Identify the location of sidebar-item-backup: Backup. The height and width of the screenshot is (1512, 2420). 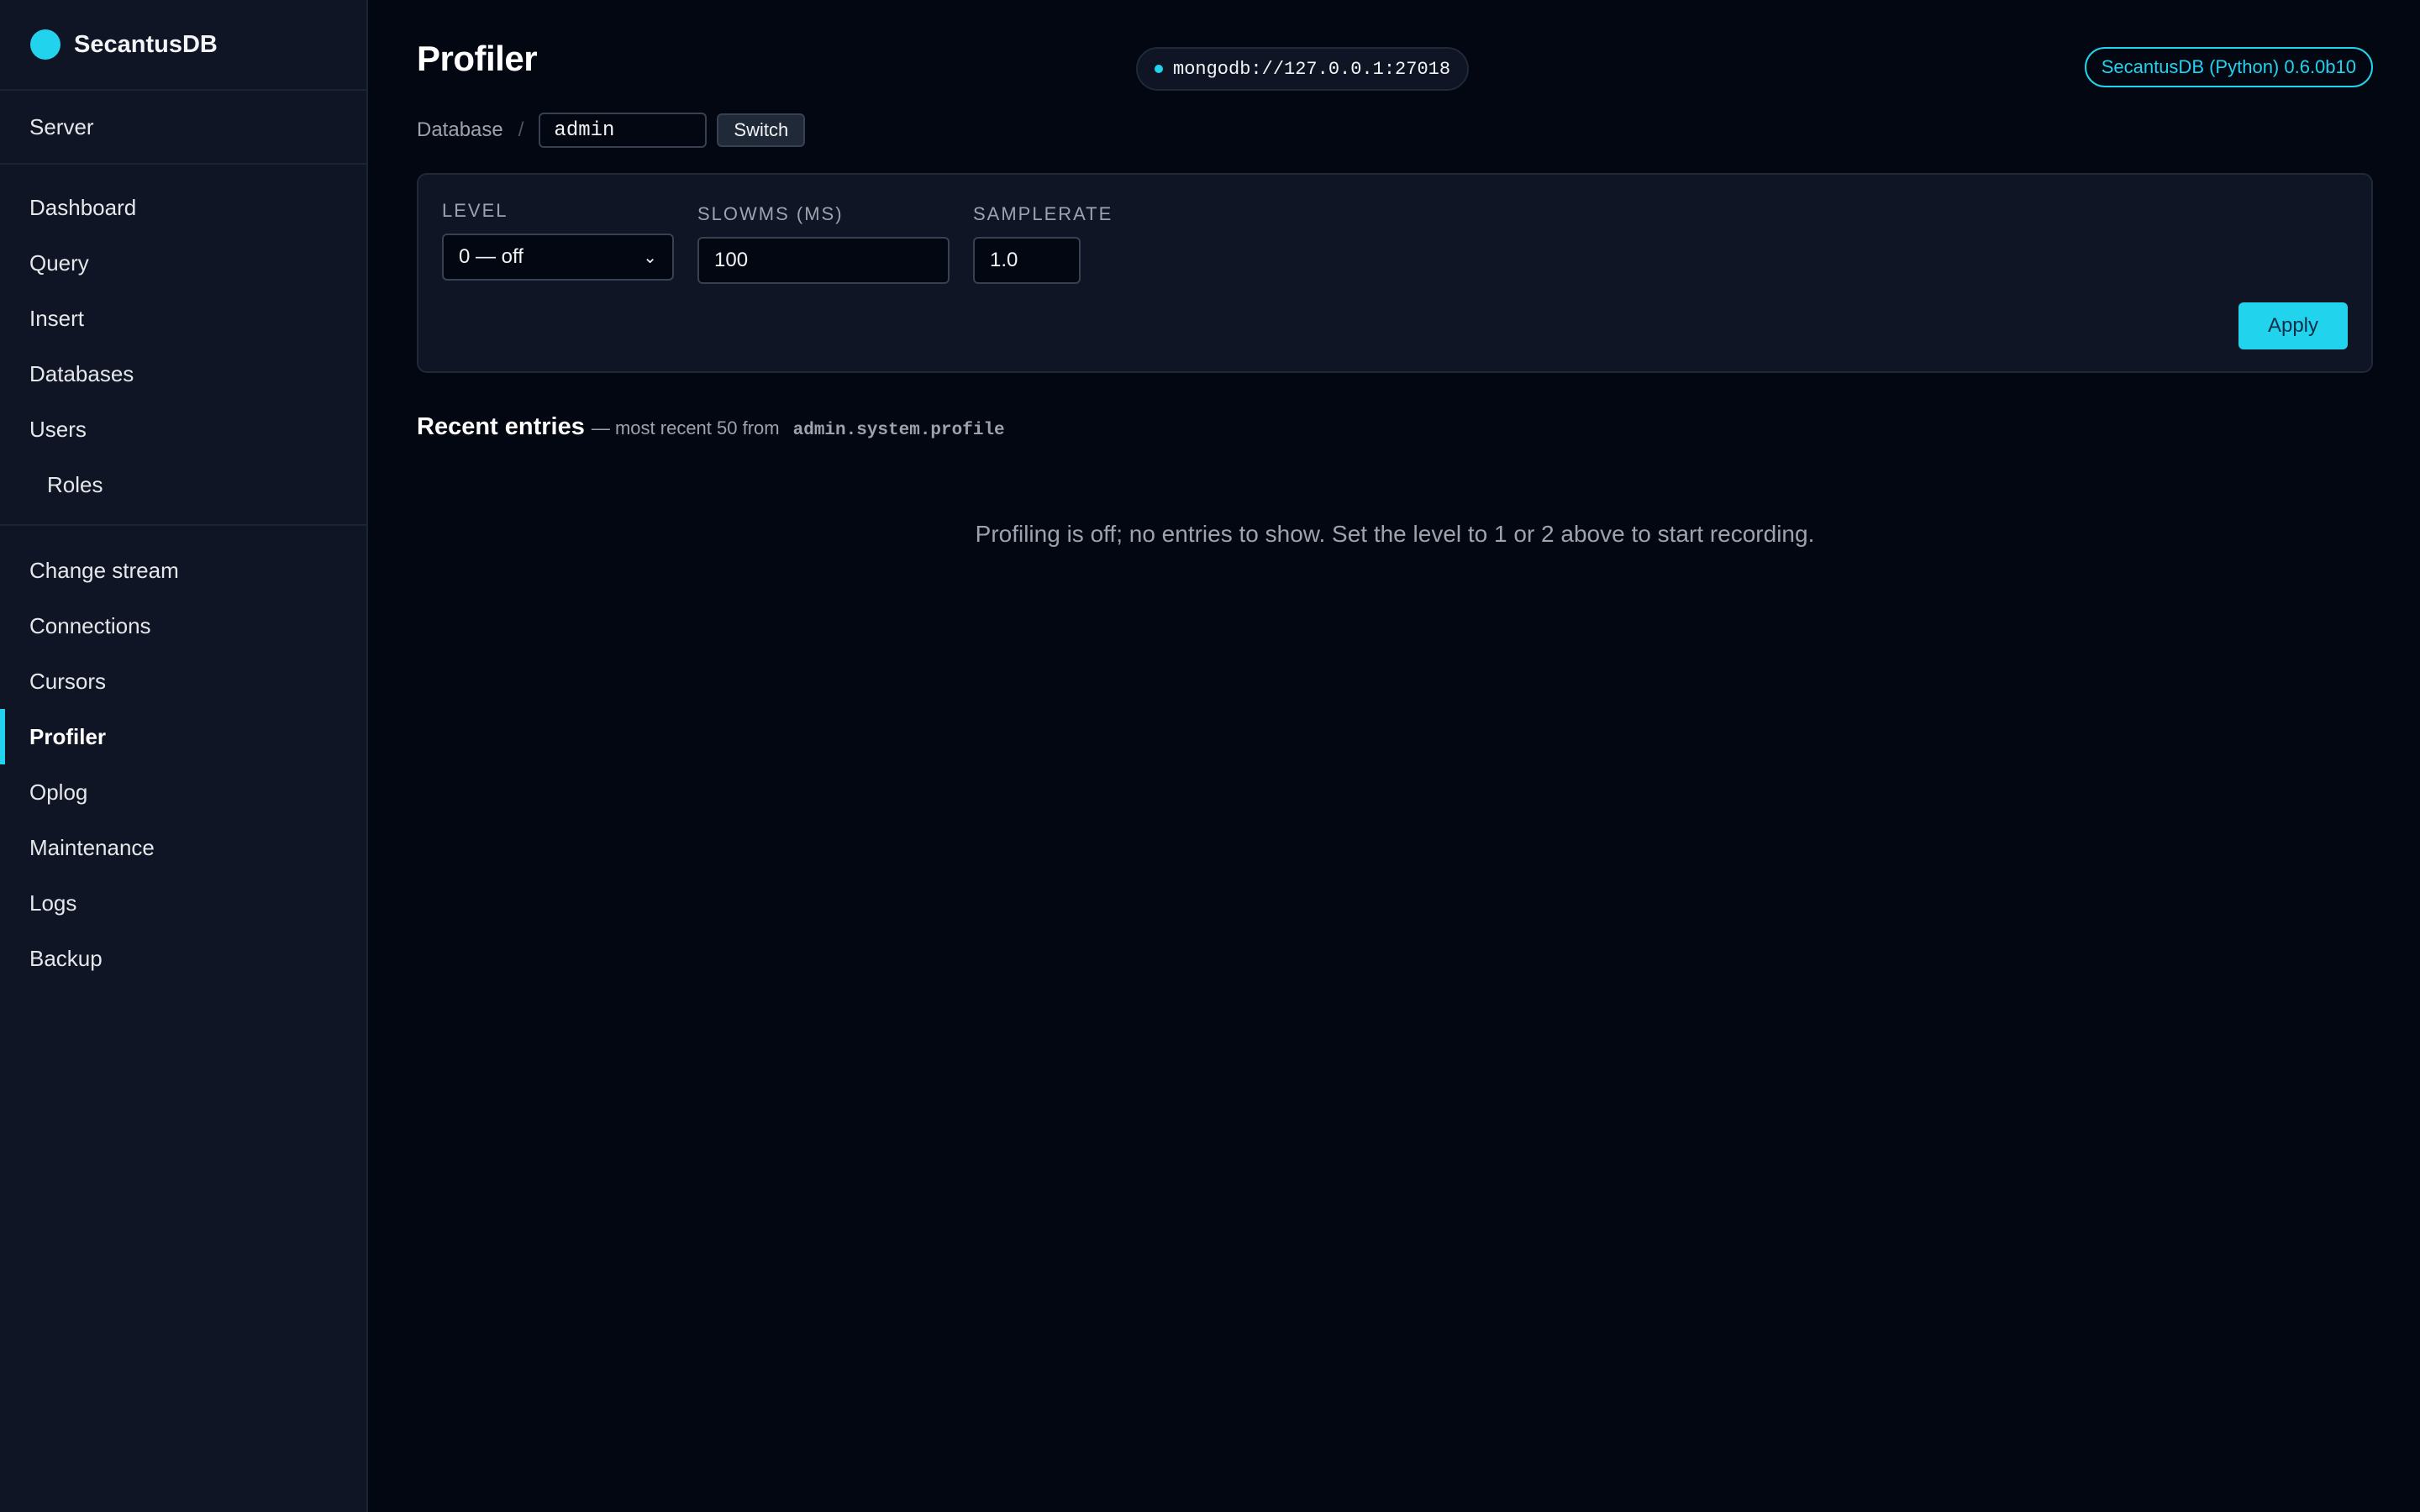
(183, 958).